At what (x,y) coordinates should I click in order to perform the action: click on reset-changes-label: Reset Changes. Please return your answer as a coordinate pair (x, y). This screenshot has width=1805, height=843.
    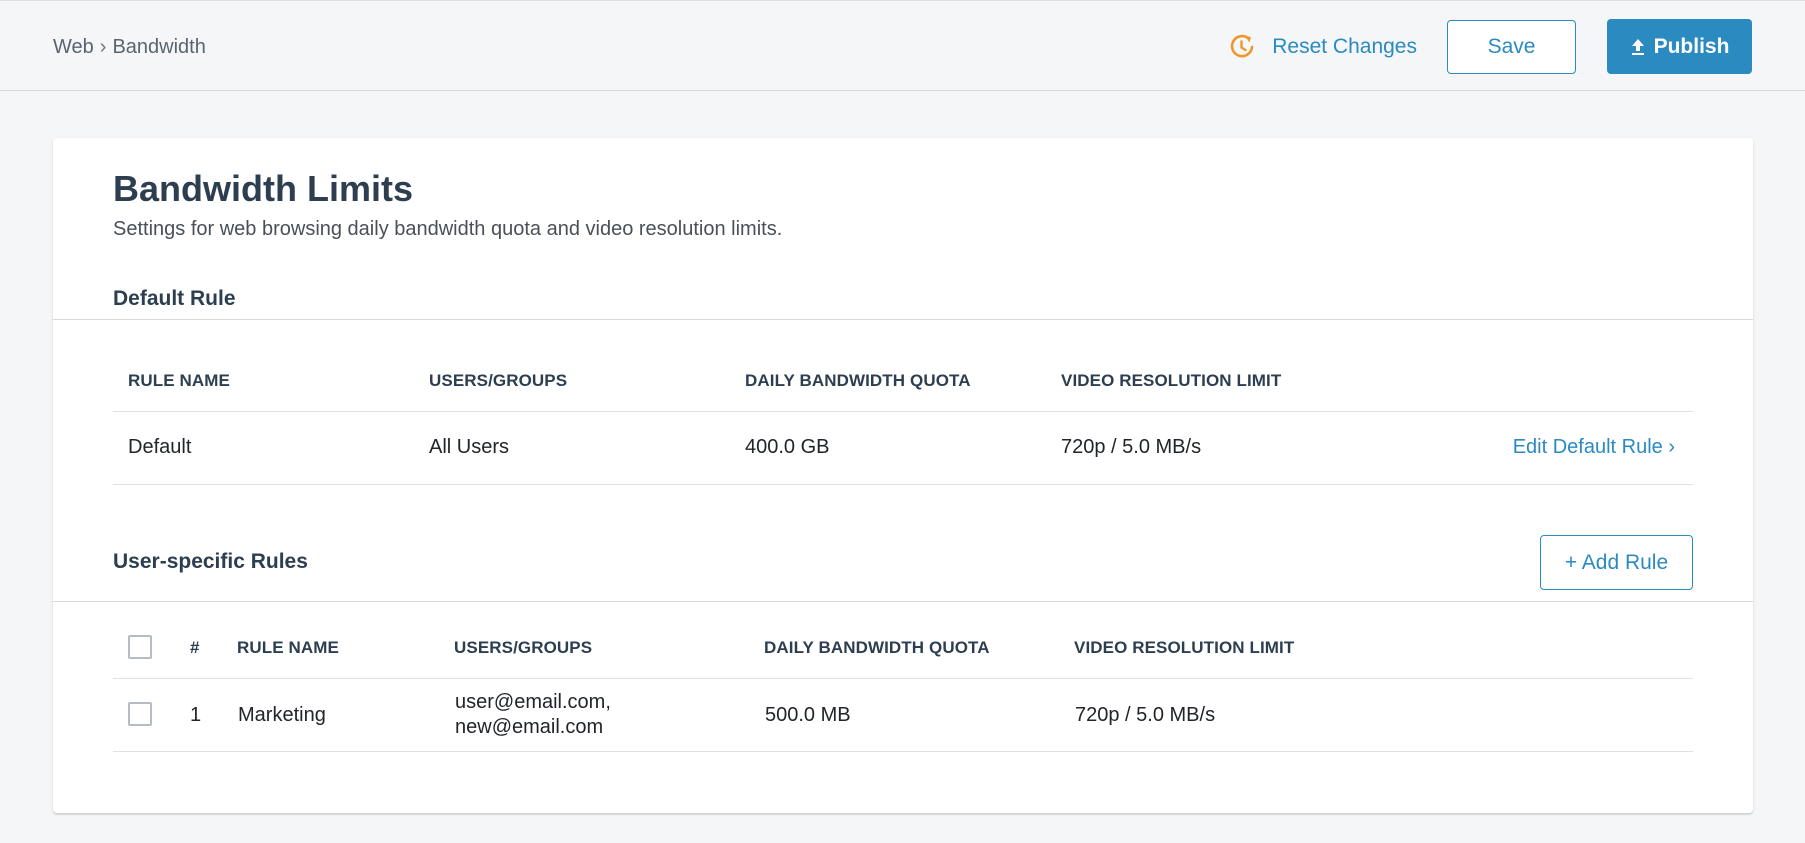
    Looking at the image, I should click on (1344, 46).